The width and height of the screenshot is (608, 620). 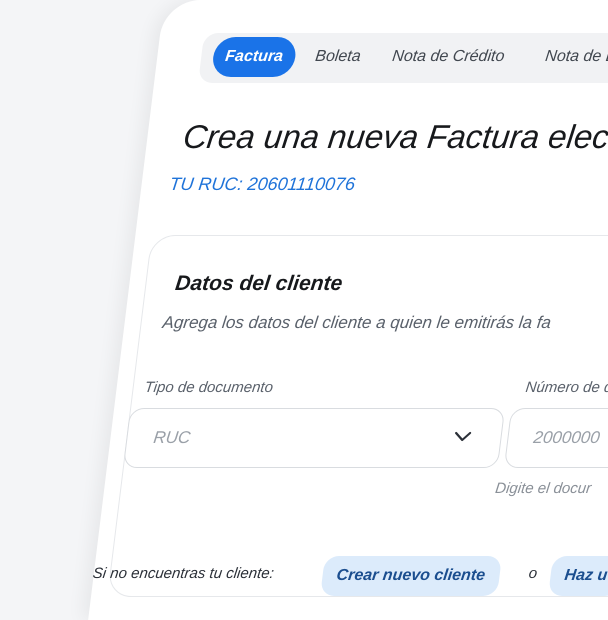 I want to click on secondary-action-button: Haz u, so click(x=578, y=576).